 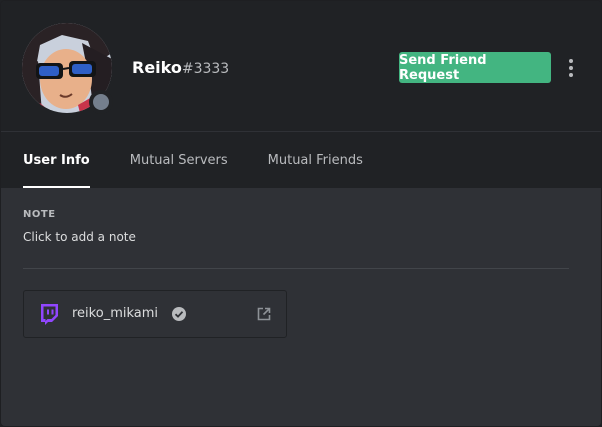 I want to click on connected-account-twitch: reiko_mikami, so click(x=155, y=314).